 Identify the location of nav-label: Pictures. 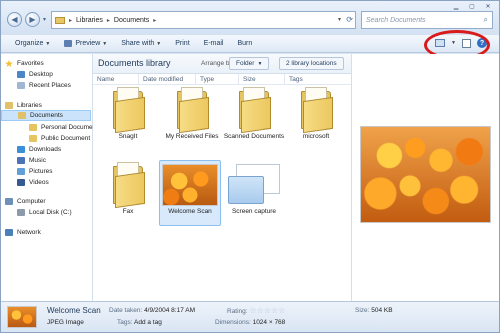
(41, 171).